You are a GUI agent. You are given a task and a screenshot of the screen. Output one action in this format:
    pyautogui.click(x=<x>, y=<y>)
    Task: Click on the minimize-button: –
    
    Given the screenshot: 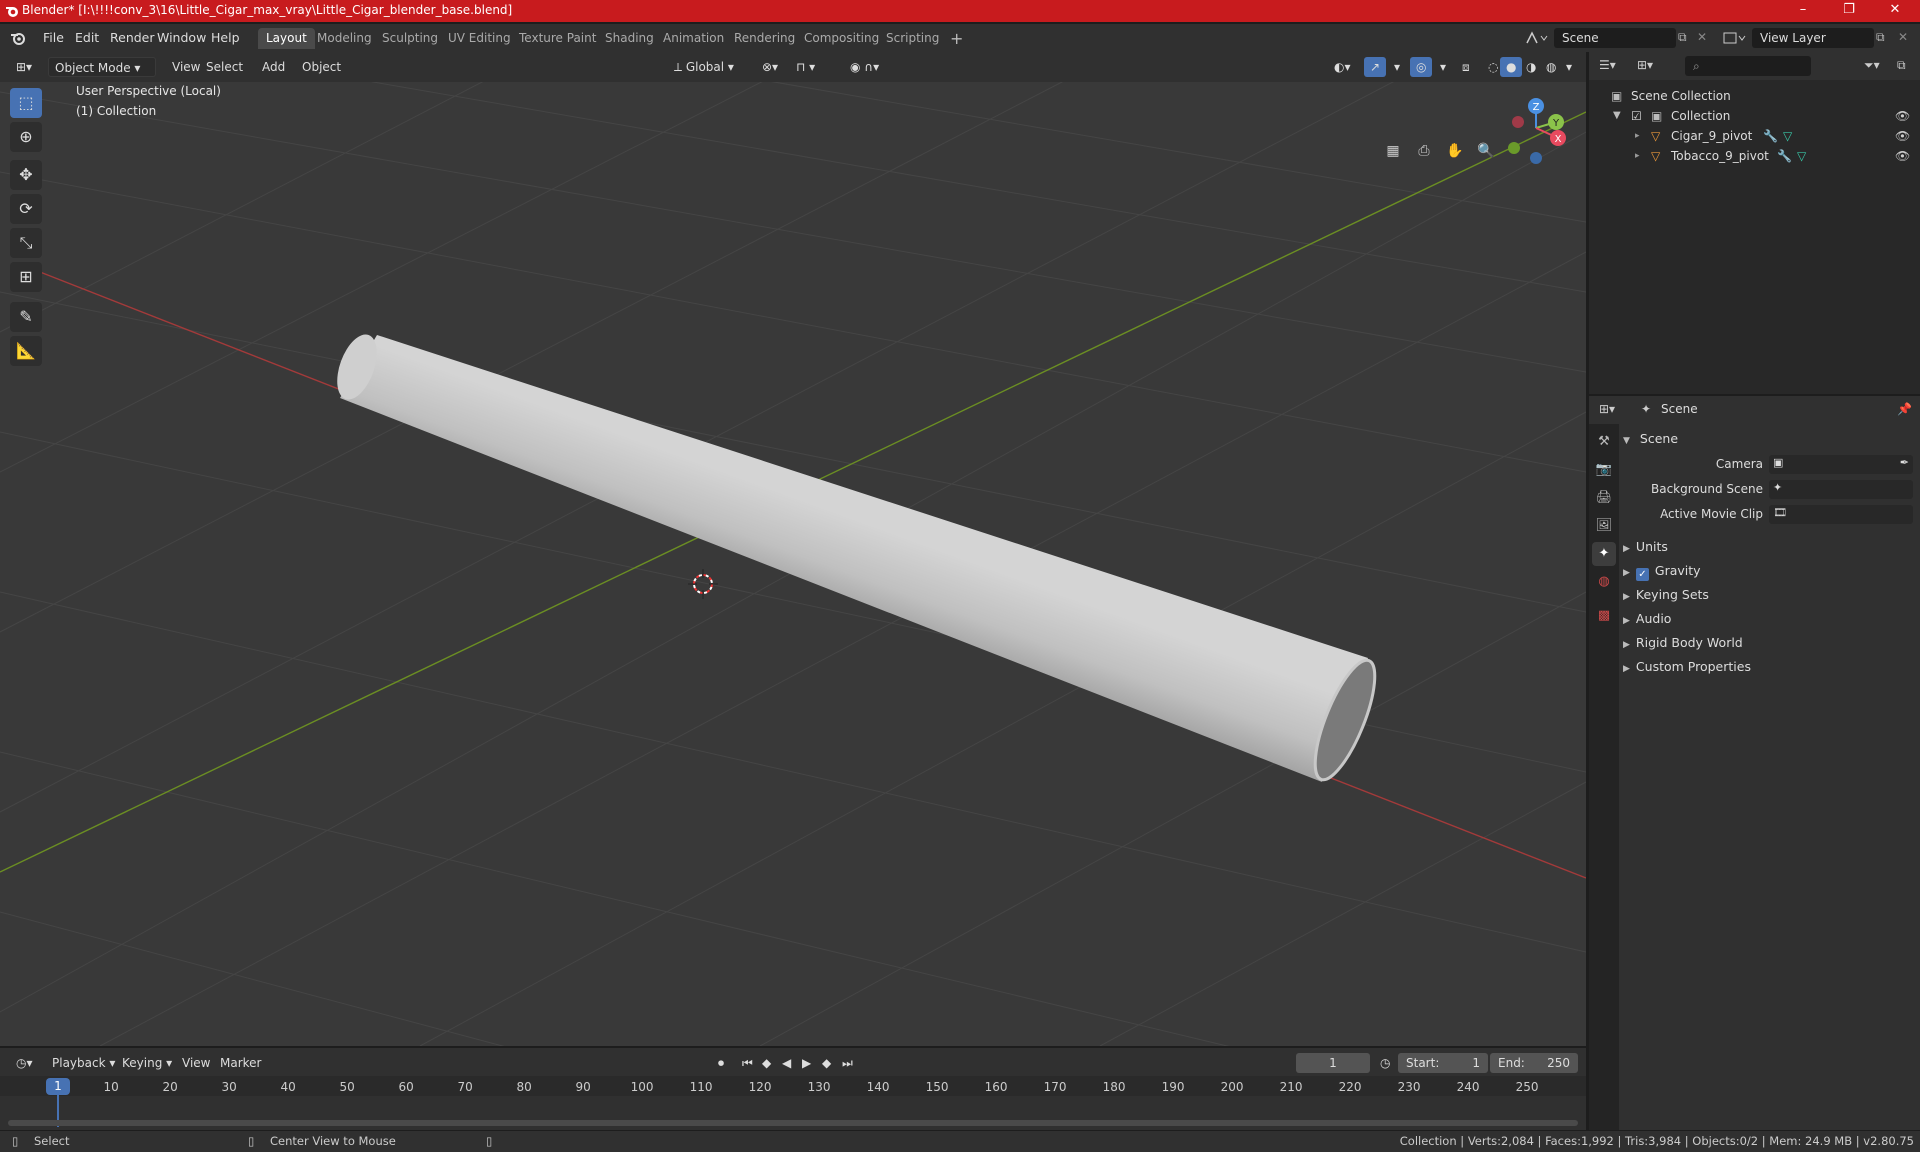 What is the action you would take?
    pyautogui.click(x=1803, y=11)
    